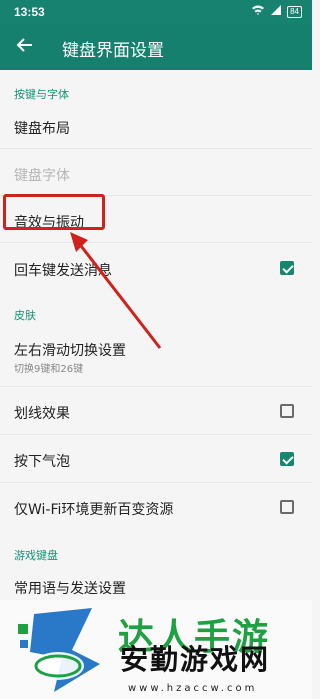  What do you see at coordinates (70, 588) in the screenshot?
I see `common-phrases-item: 常用语与发送设置` at bounding box center [70, 588].